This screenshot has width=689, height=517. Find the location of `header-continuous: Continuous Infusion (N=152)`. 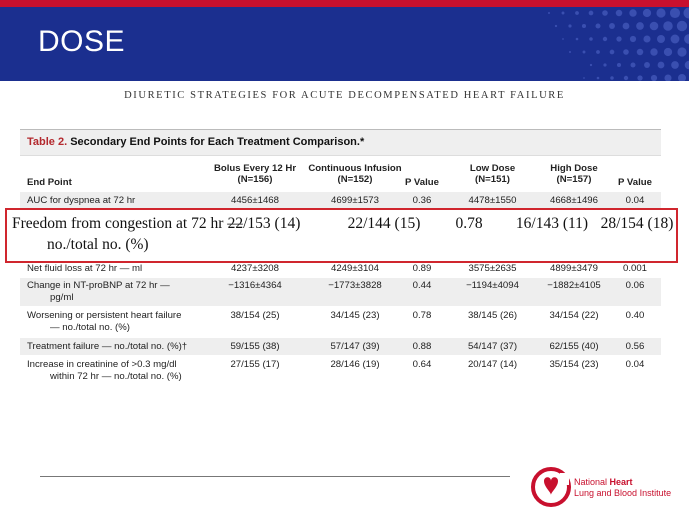

header-continuous: Continuous Infusion (N=152) is located at coordinates (355, 174).